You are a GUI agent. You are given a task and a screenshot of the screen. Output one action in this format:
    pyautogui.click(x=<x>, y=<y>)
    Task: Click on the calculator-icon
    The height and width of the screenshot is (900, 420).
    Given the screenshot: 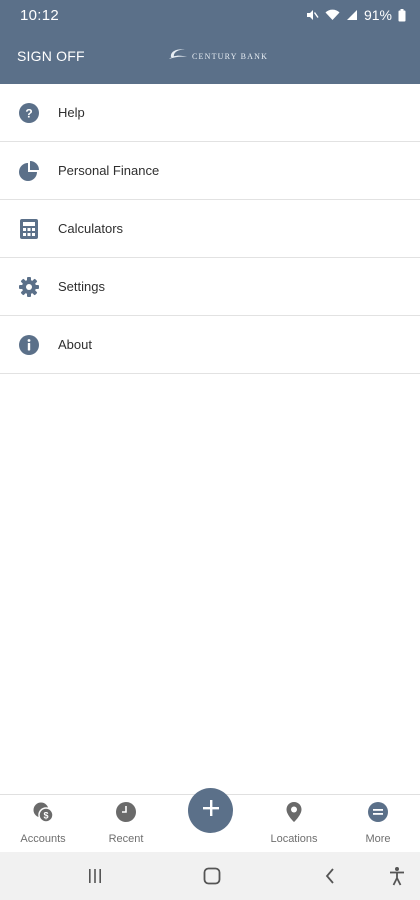 What is the action you would take?
    pyautogui.click(x=29, y=229)
    